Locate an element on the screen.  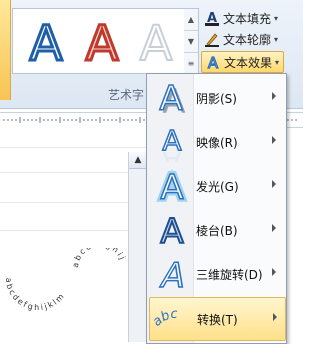
text-outline-button: 文本轮廓 ▾ is located at coordinates (241, 39).